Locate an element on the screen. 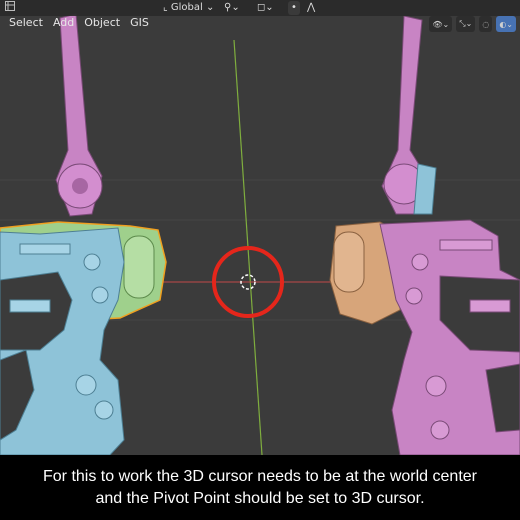 The image size is (520, 520). viewport-gizmo-buttons: 👁⌄ ⤡⌄ ◌ ◐⌄ is located at coordinates (472, 24).